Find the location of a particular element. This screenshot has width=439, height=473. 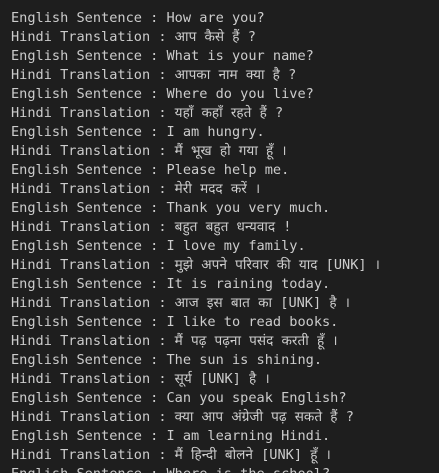

output-line: Hindi Translation : मेरी मदद करें । is located at coordinates (136, 189).